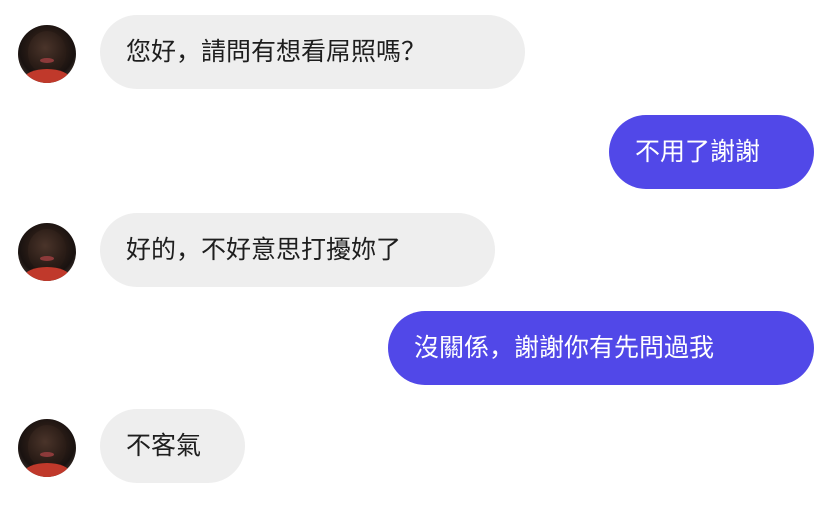  I want to click on message-row-incoming: 好的，不好意思打擾妳了, so click(414, 250).